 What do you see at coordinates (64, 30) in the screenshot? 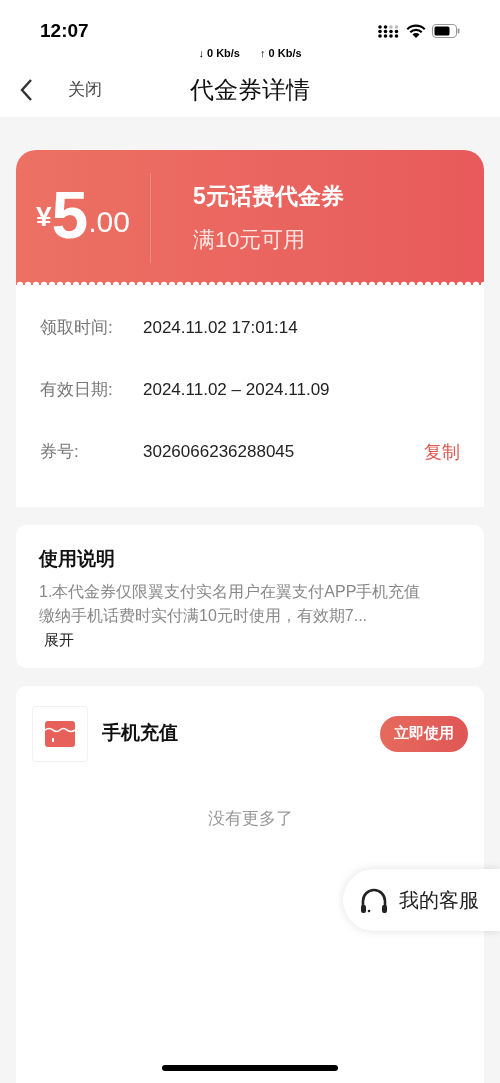
I see `status-time: 12:07` at bounding box center [64, 30].